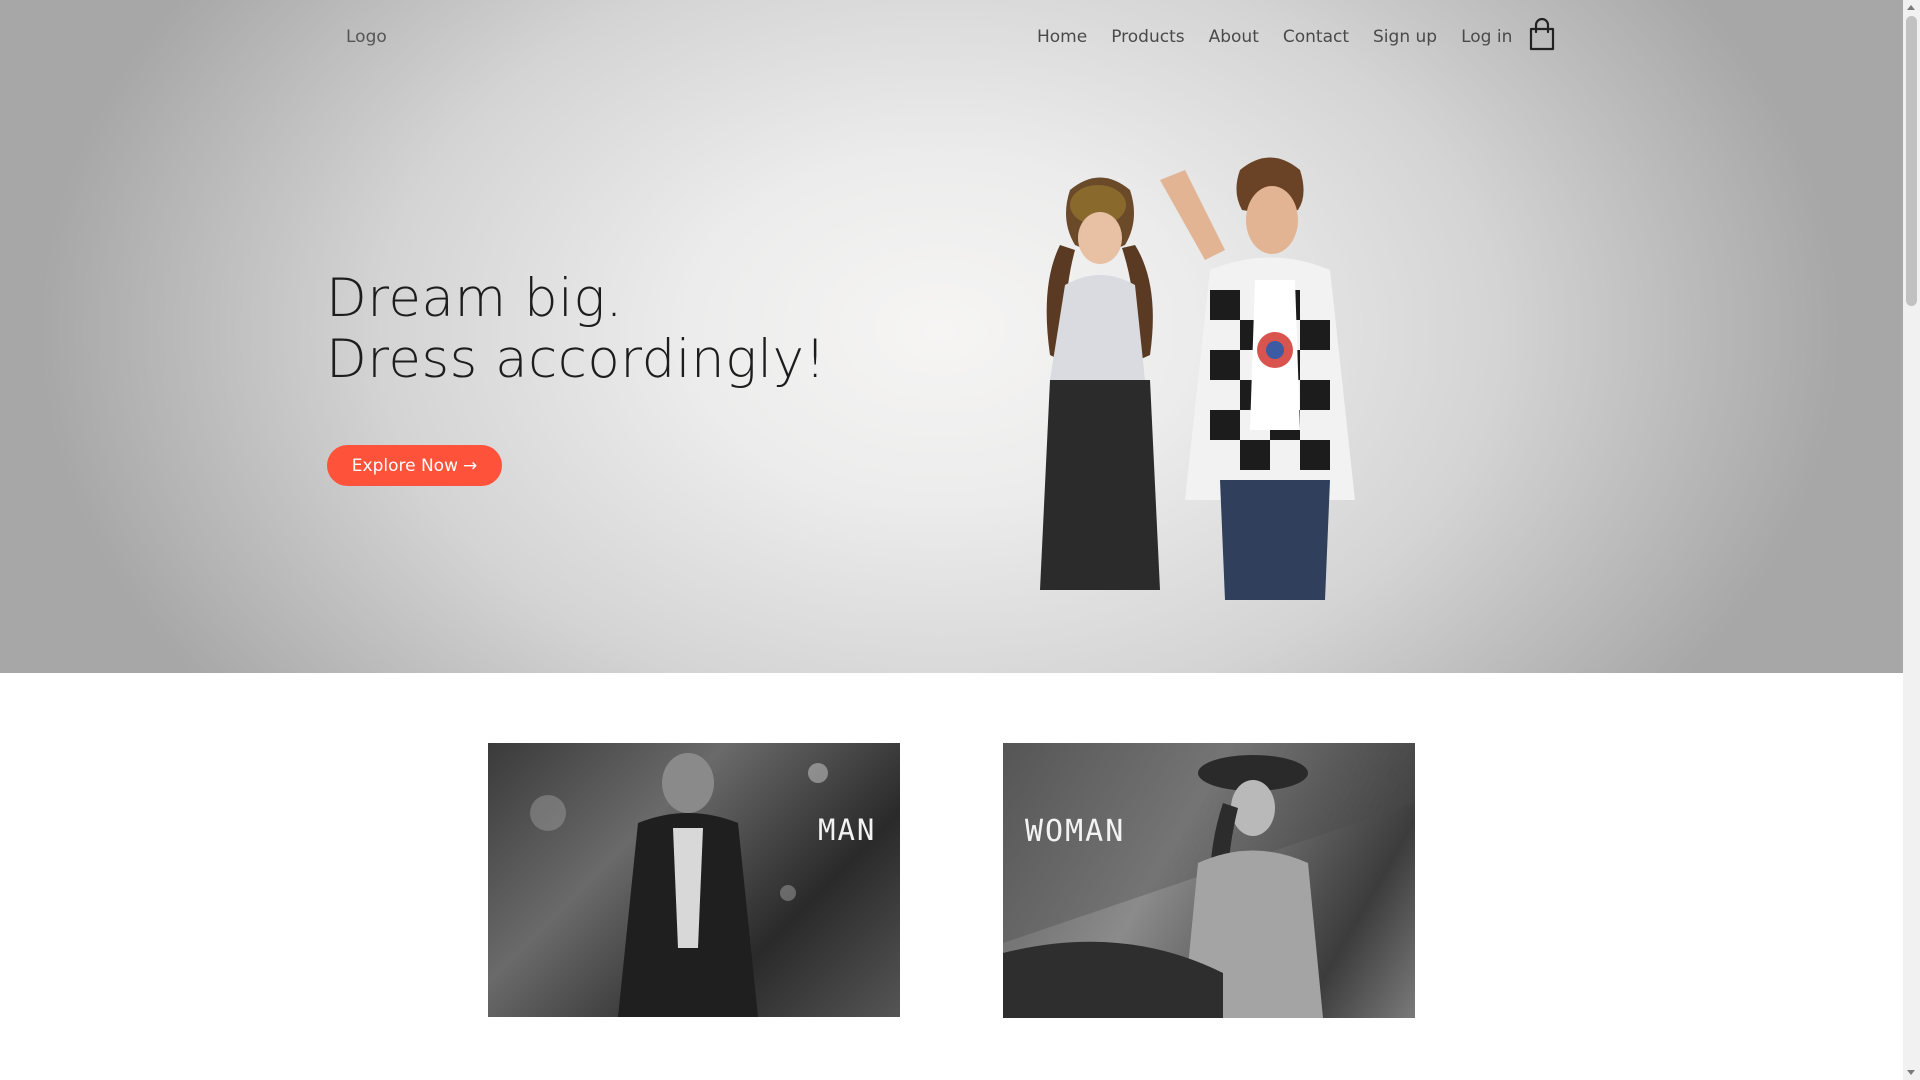  Describe the element at coordinates (366, 37) in the screenshot. I see `logo: Logo` at that location.